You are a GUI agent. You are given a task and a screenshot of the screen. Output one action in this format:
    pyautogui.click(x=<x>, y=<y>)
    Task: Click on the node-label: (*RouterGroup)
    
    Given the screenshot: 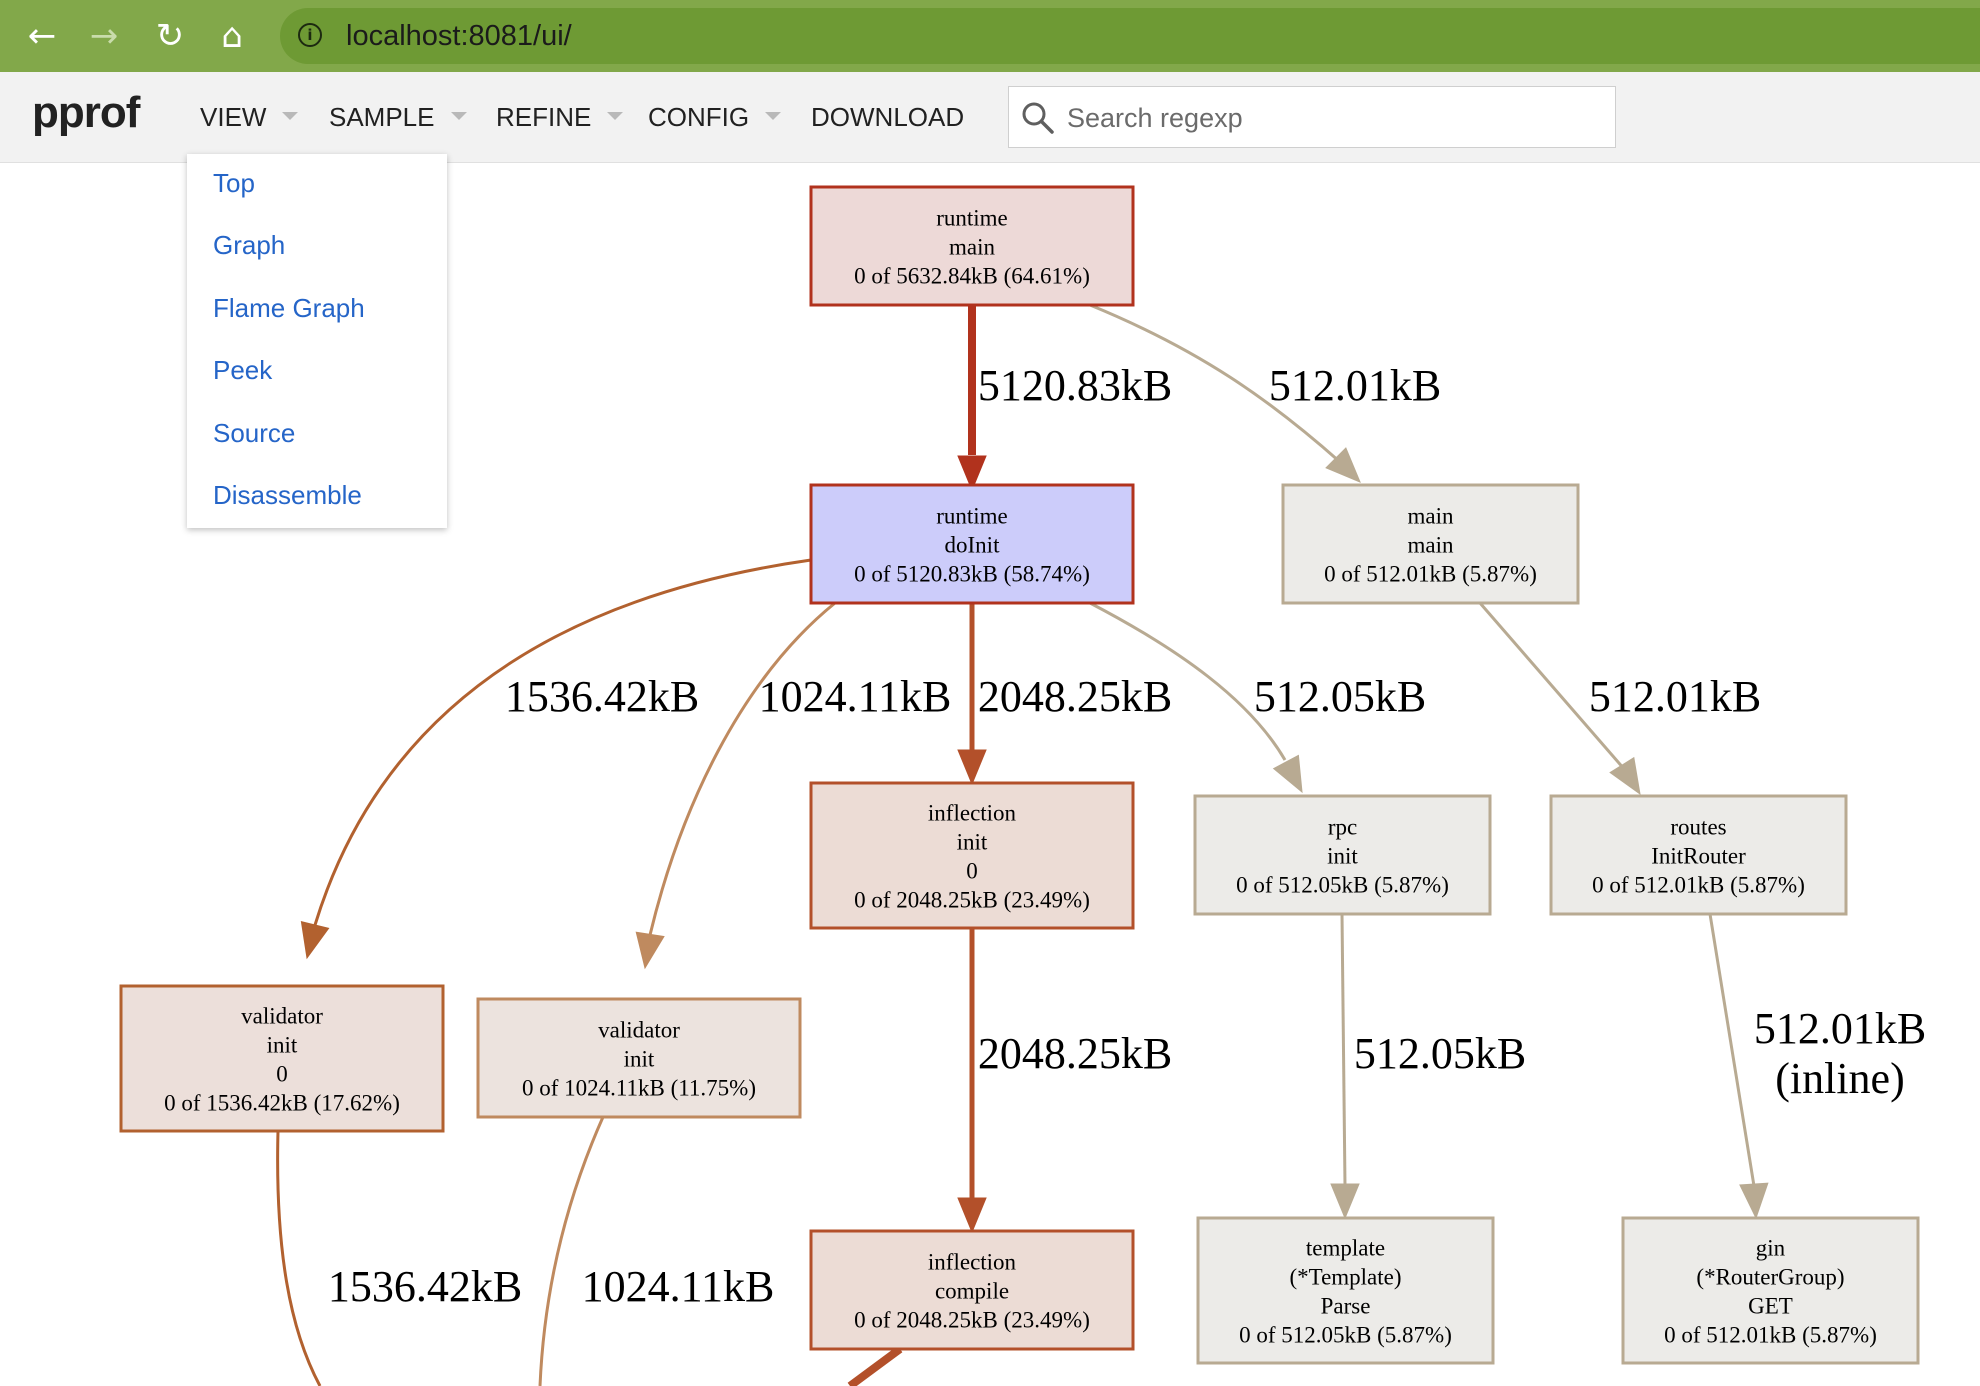 What is the action you would take?
    pyautogui.click(x=1770, y=1277)
    